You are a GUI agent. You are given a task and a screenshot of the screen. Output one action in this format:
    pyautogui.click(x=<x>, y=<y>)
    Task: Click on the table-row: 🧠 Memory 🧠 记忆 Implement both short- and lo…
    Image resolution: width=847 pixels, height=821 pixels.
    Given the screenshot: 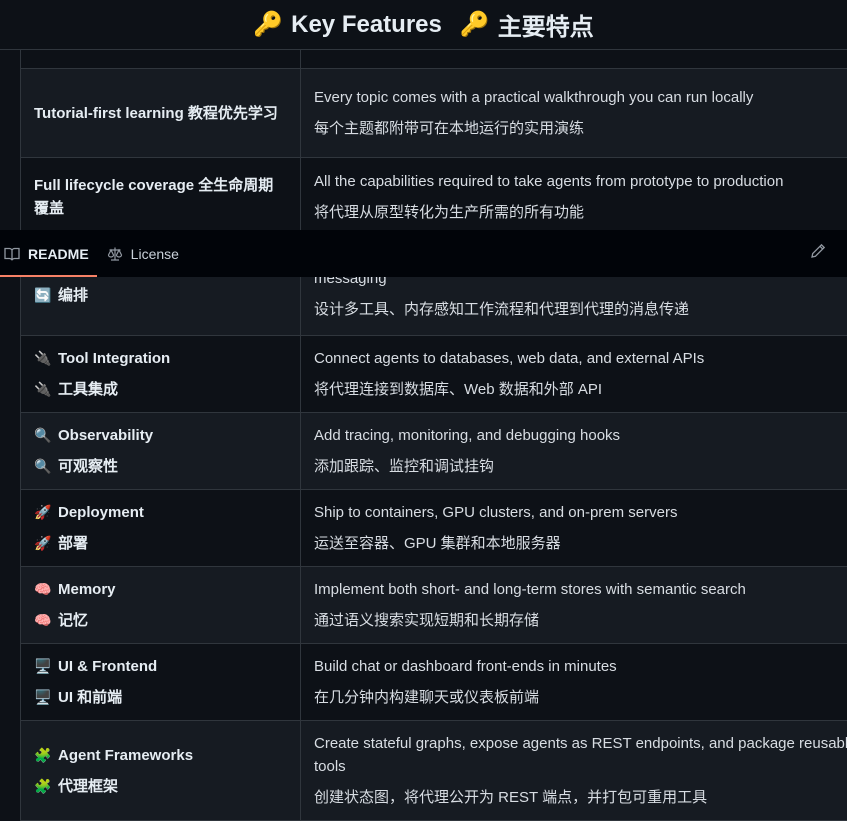 What is the action you would take?
    pyautogui.click(x=434, y=605)
    